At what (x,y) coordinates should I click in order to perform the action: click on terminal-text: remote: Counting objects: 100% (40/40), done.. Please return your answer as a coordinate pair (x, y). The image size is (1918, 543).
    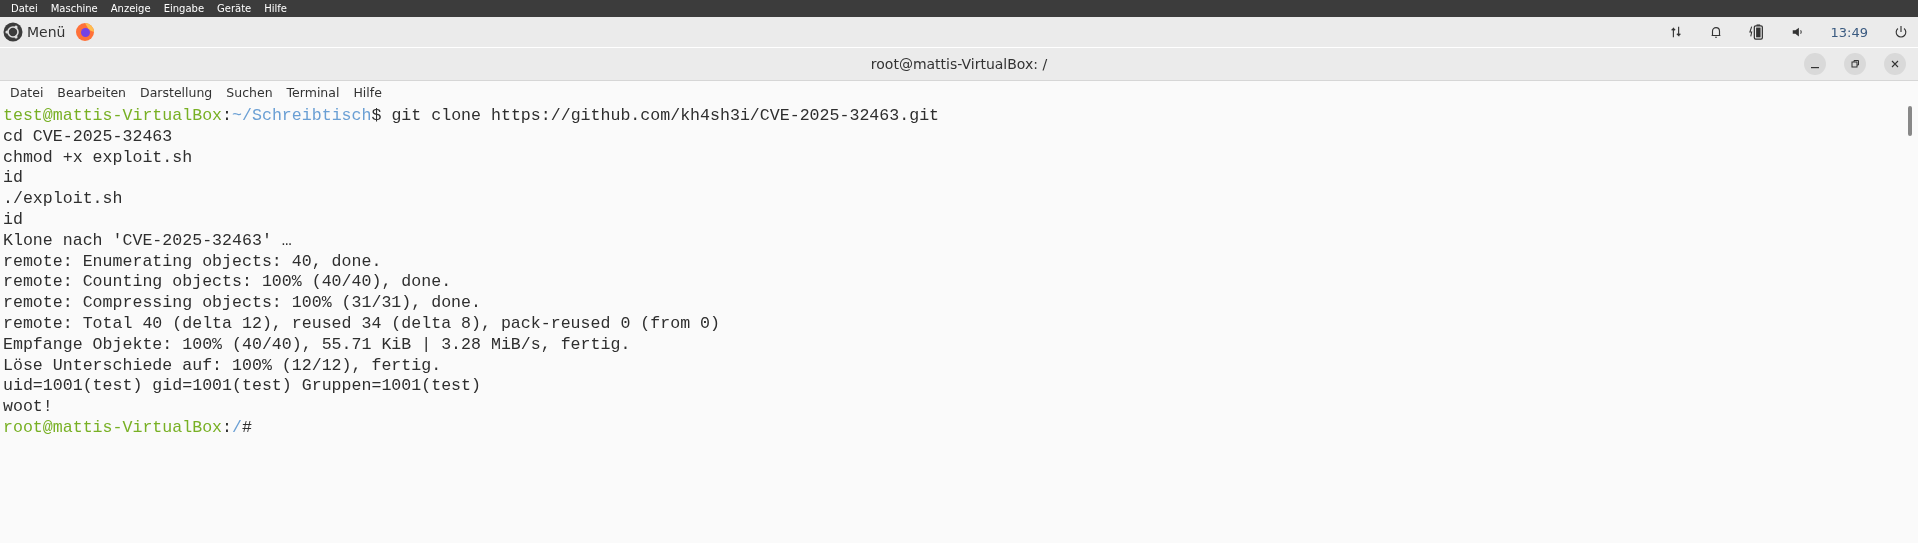
    Looking at the image, I should click on (227, 282).